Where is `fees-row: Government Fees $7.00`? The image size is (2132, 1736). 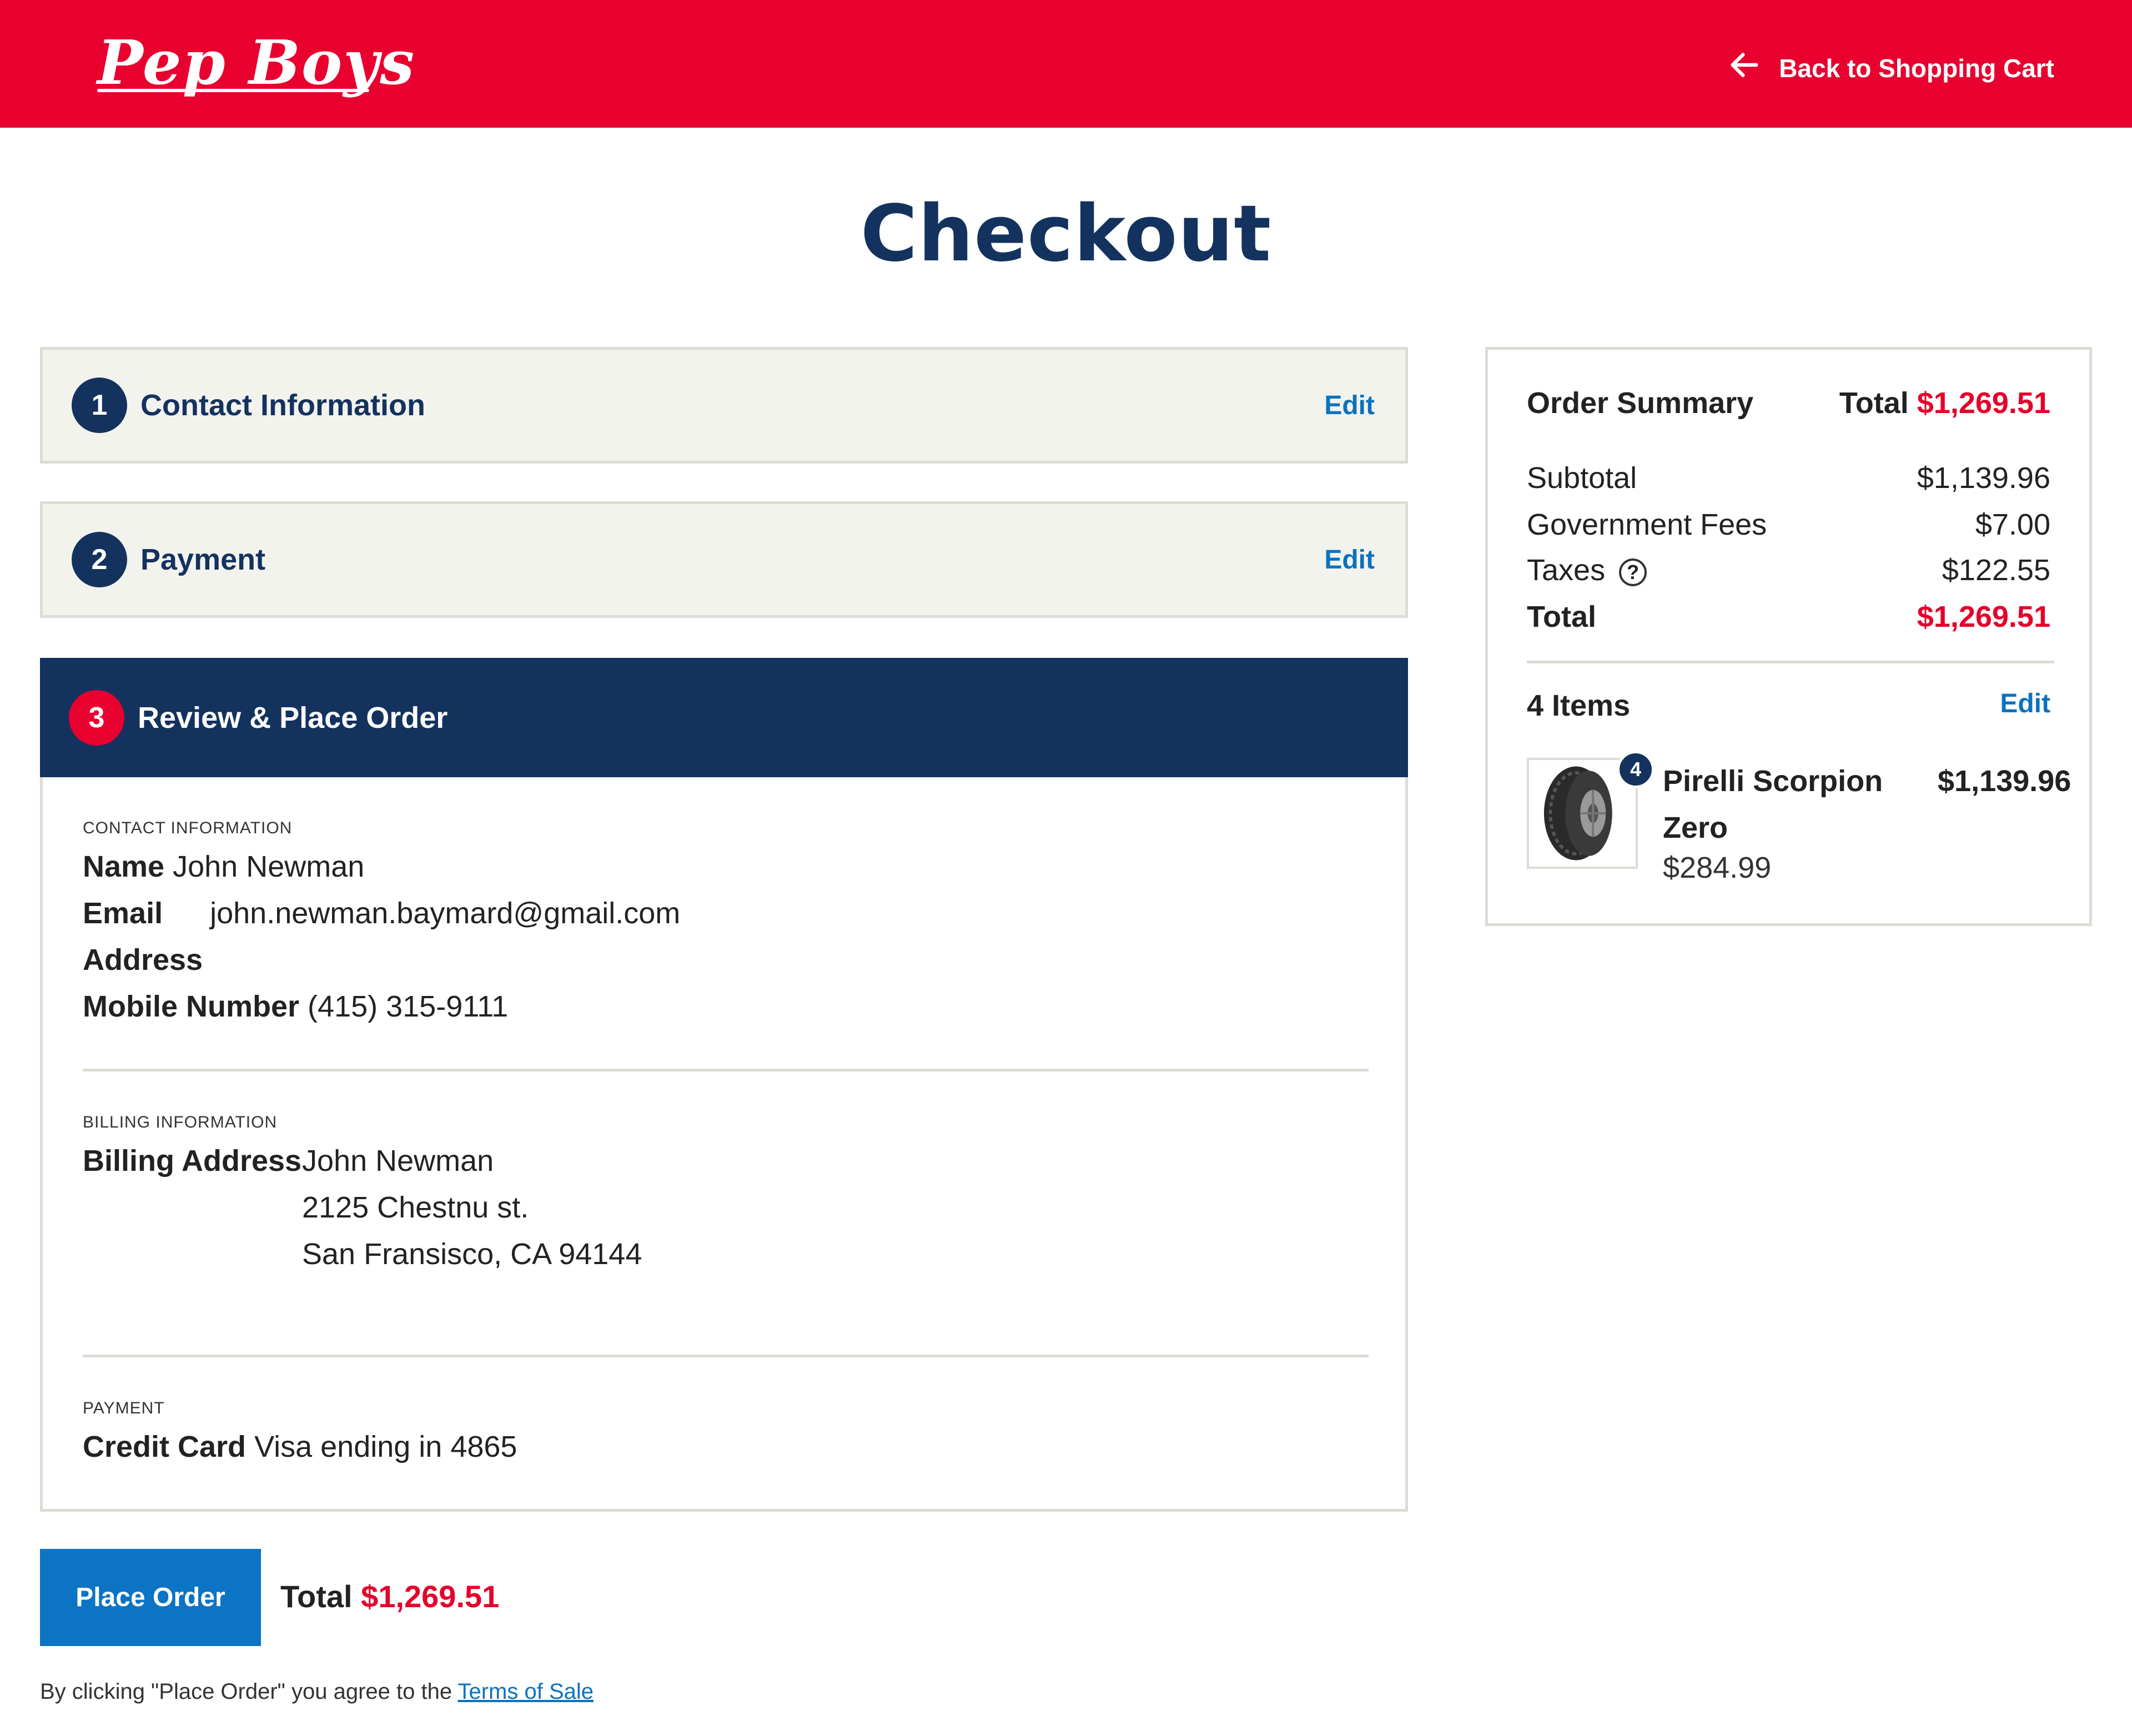 fees-row: Government Fees $7.00 is located at coordinates (1788, 524).